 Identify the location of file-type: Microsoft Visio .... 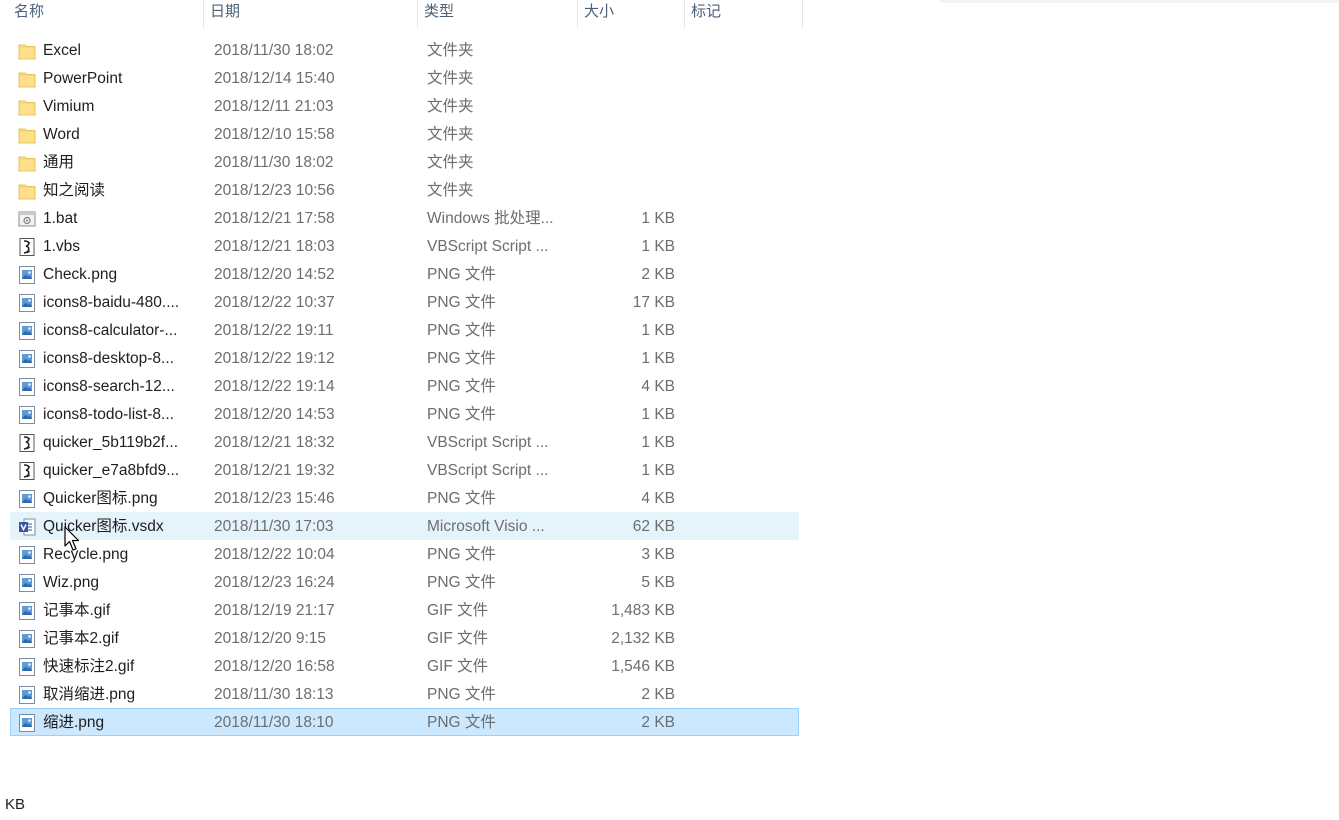
(486, 526).